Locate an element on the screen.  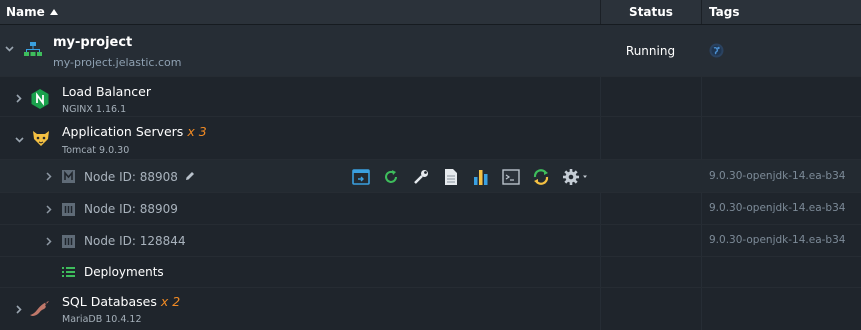
environment-url: my-project.jelastic.com is located at coordinates (117, 62).